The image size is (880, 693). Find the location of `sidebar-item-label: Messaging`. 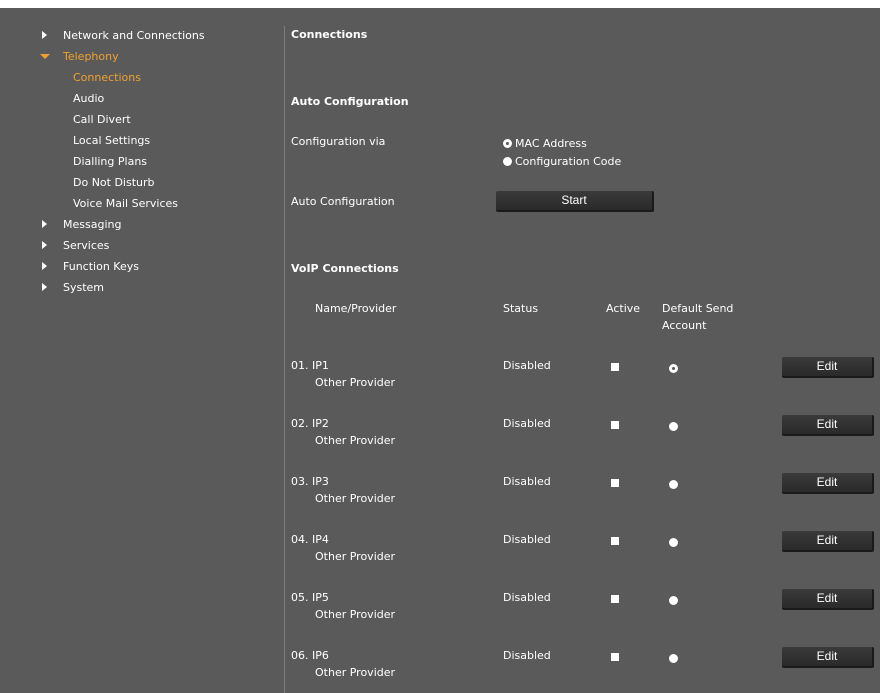

sidebar-item-label: Messaging is located at coordinates (92, 224).